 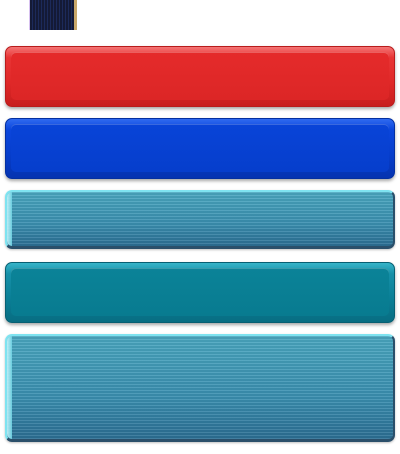 I want to click on red-glossy-button, so click(x=200, y=76).